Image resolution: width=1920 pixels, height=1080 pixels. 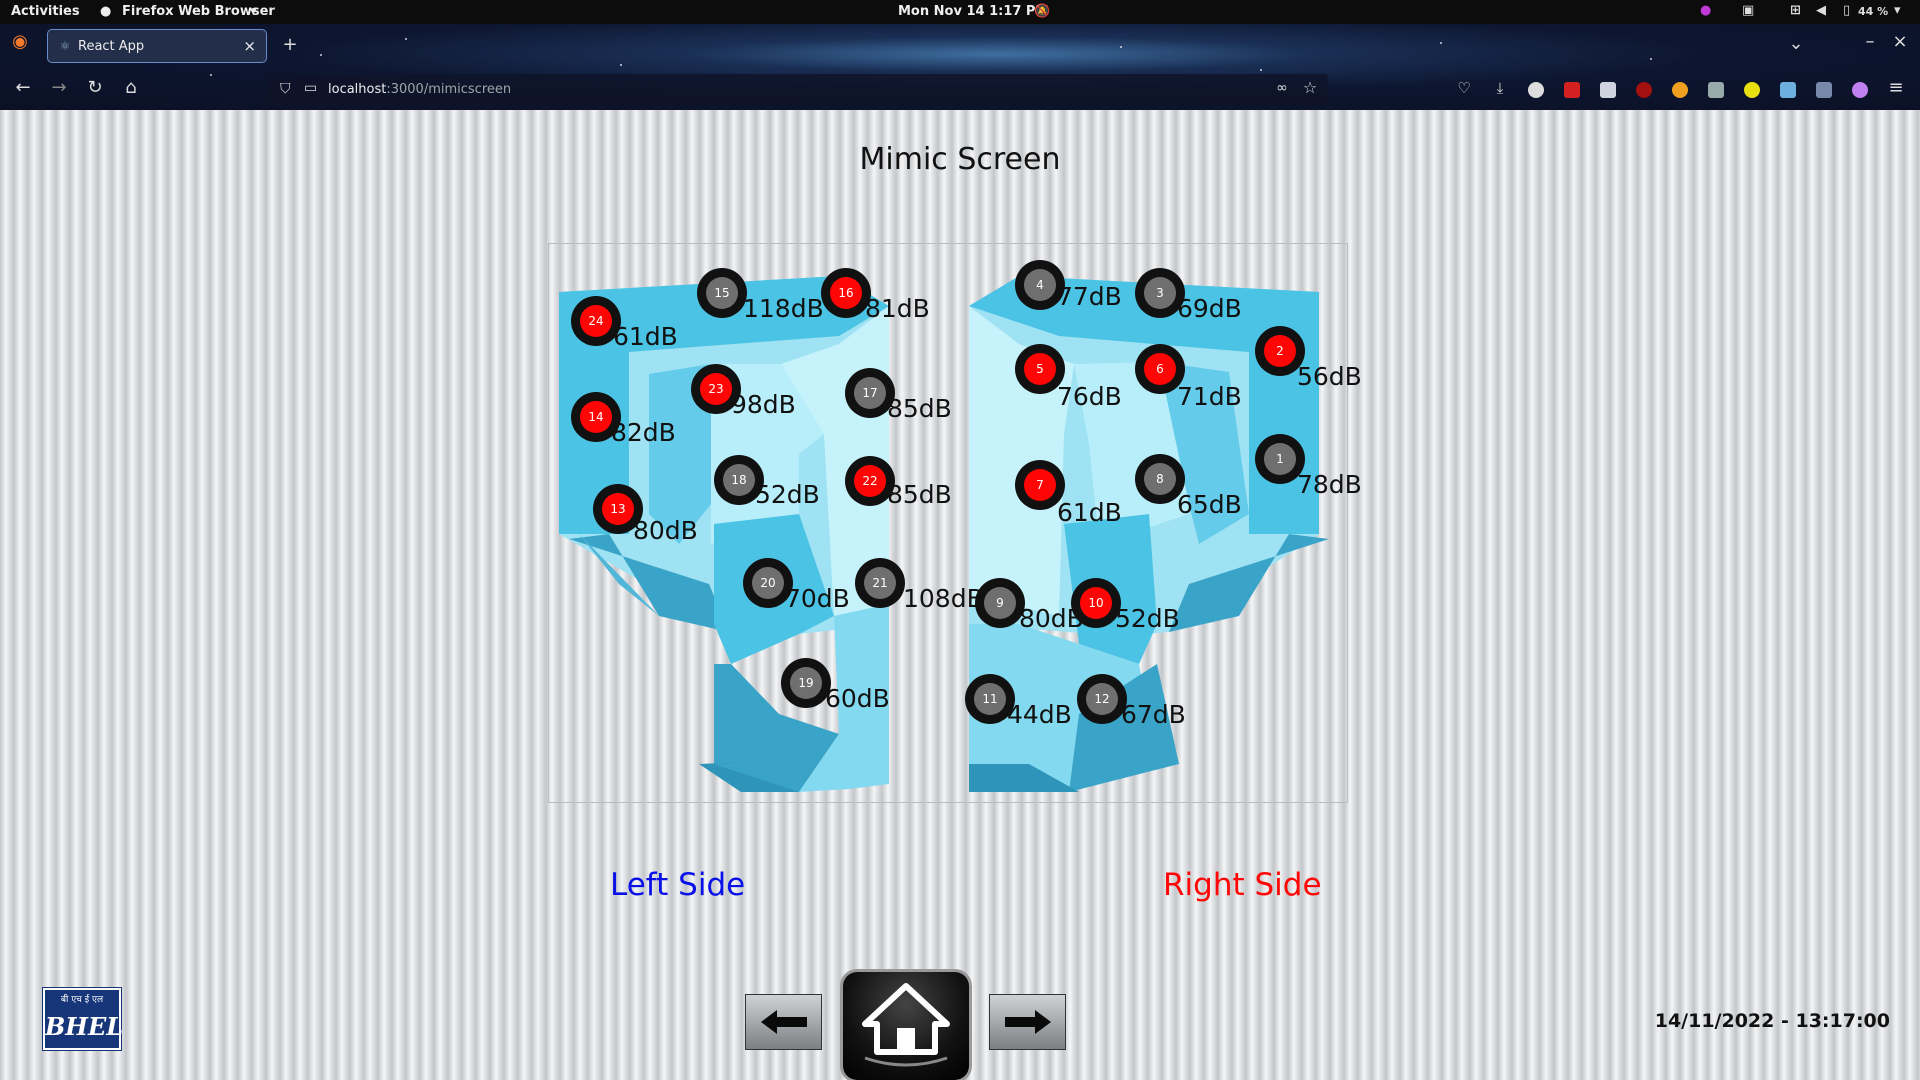 I want to click on screen-icon: ▣, so click(x=1748, y=10).